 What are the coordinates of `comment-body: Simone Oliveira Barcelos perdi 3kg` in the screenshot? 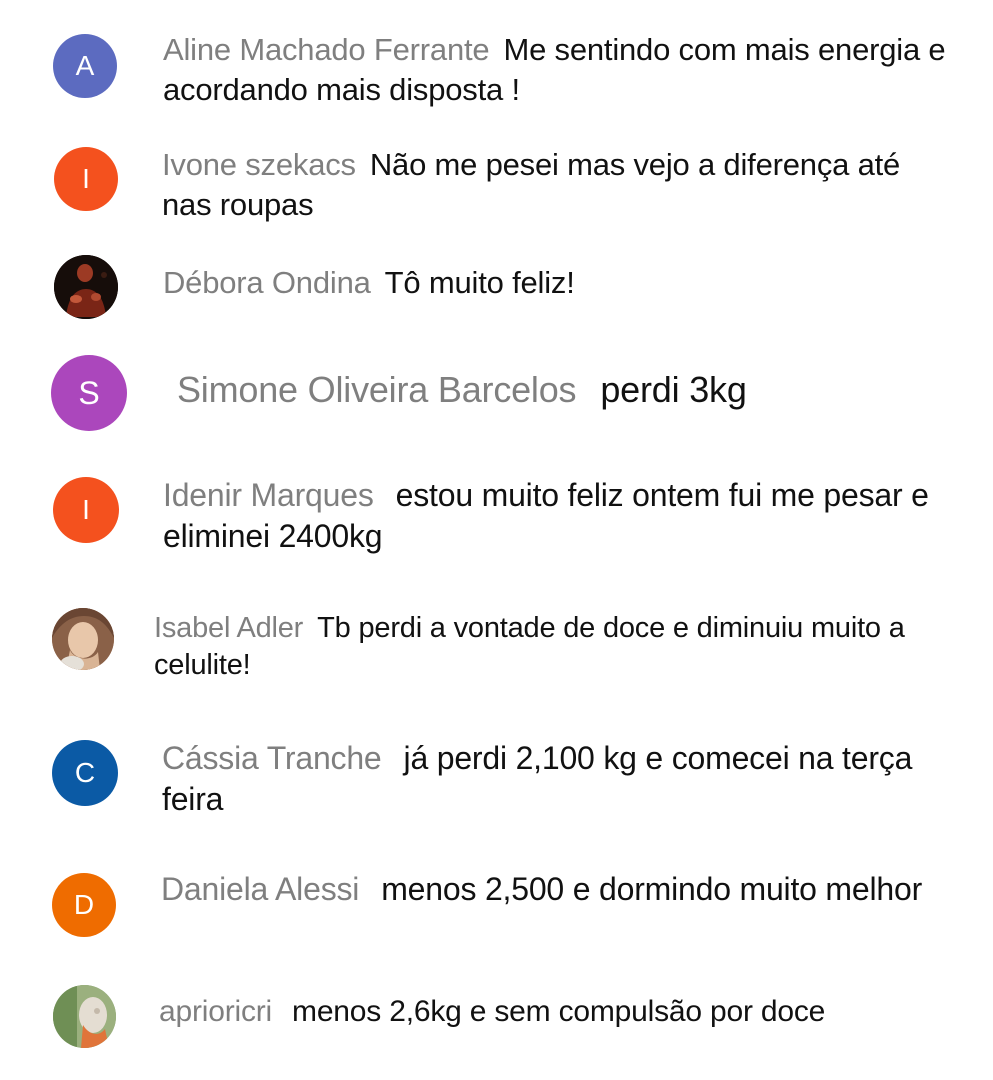 It's located at (572, 390).